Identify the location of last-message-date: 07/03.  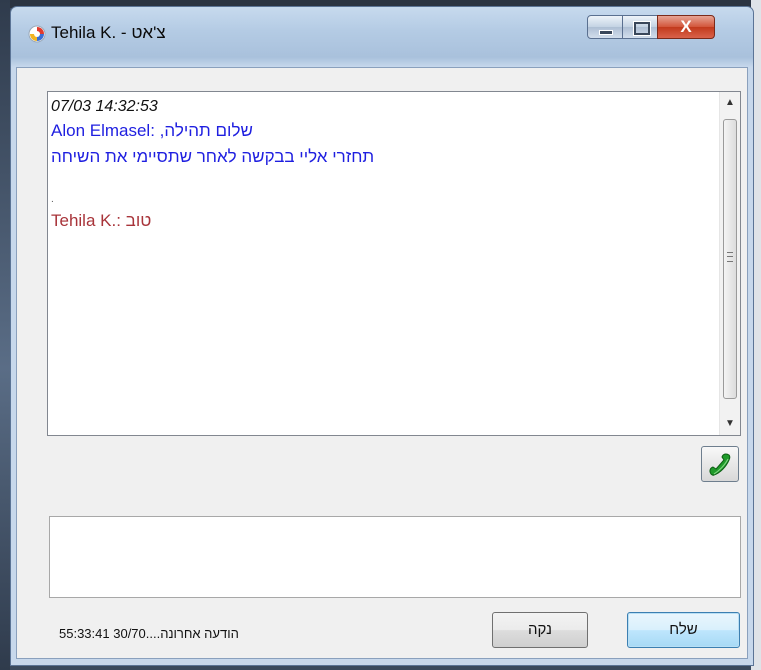
(129, 633).